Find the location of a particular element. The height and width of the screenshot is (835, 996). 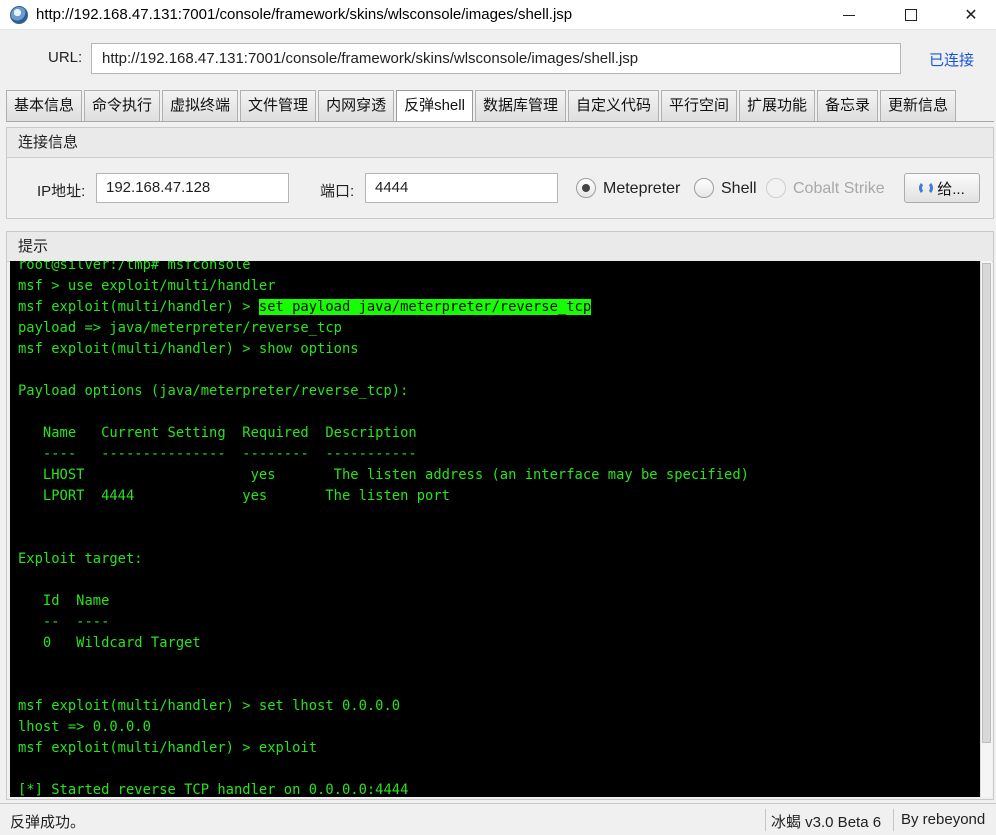

ip-label: IP地址: is located at coordinates (61, 191).